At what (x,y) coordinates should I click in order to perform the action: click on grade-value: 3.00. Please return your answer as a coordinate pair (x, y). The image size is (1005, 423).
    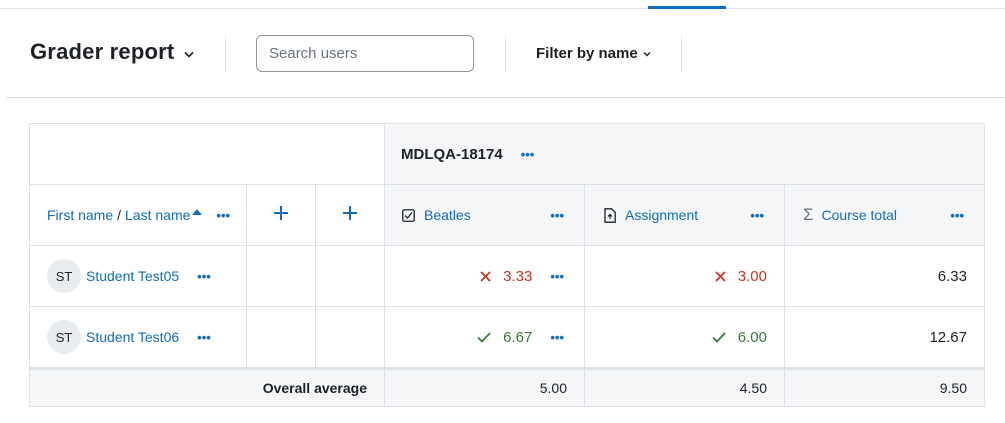
    Looking at the image, I should click on (752, 276).